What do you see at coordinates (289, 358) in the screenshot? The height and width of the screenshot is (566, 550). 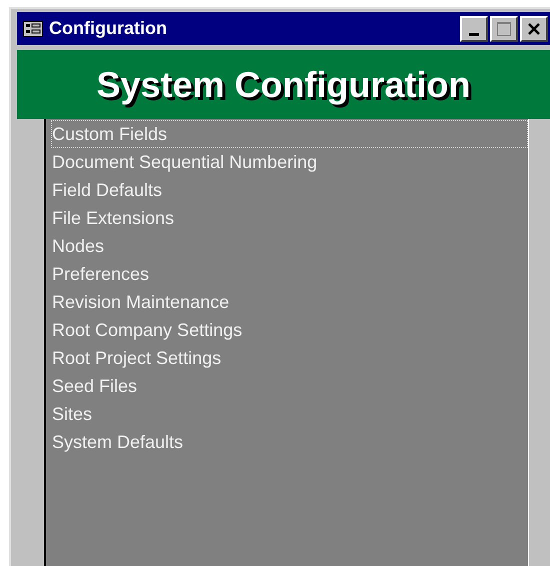 I see `menu-item: Root Project Settings` at bounding box center [289, 358].